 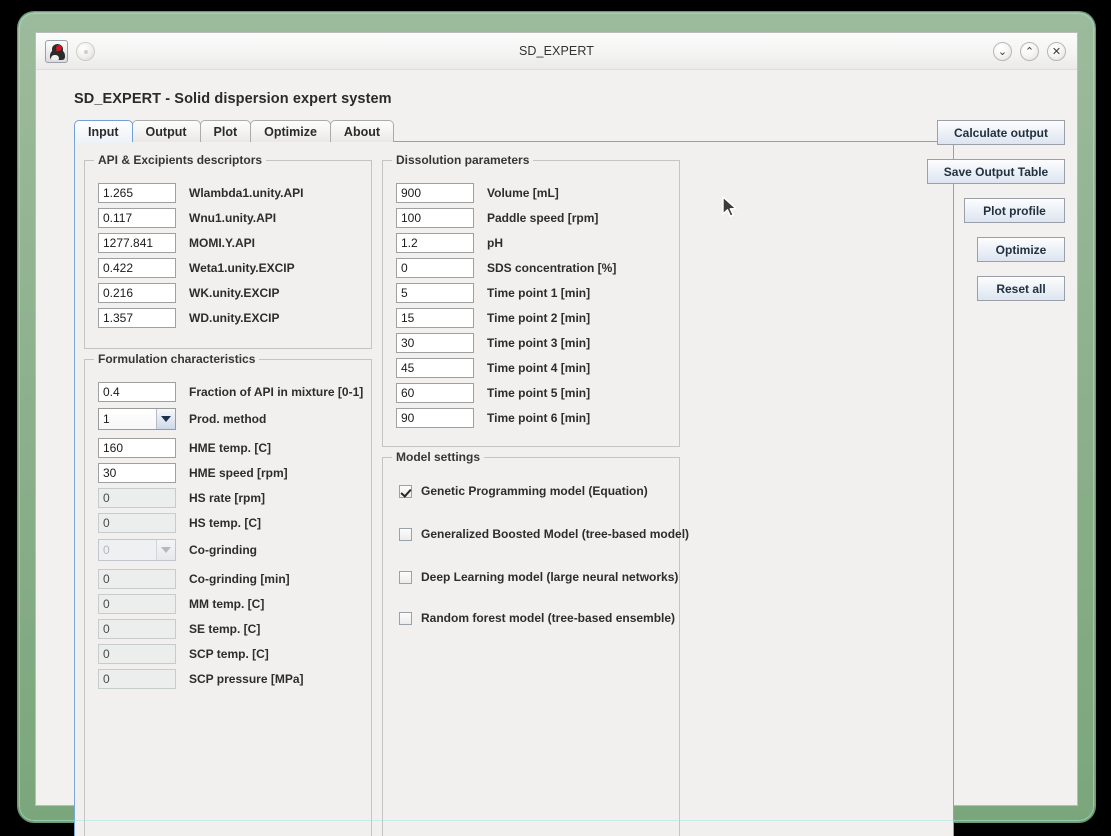 What do you see at coordinates (137, 318) in the screenshot?
I see `input-wd: 1.357` at bounding box center [137, 318].